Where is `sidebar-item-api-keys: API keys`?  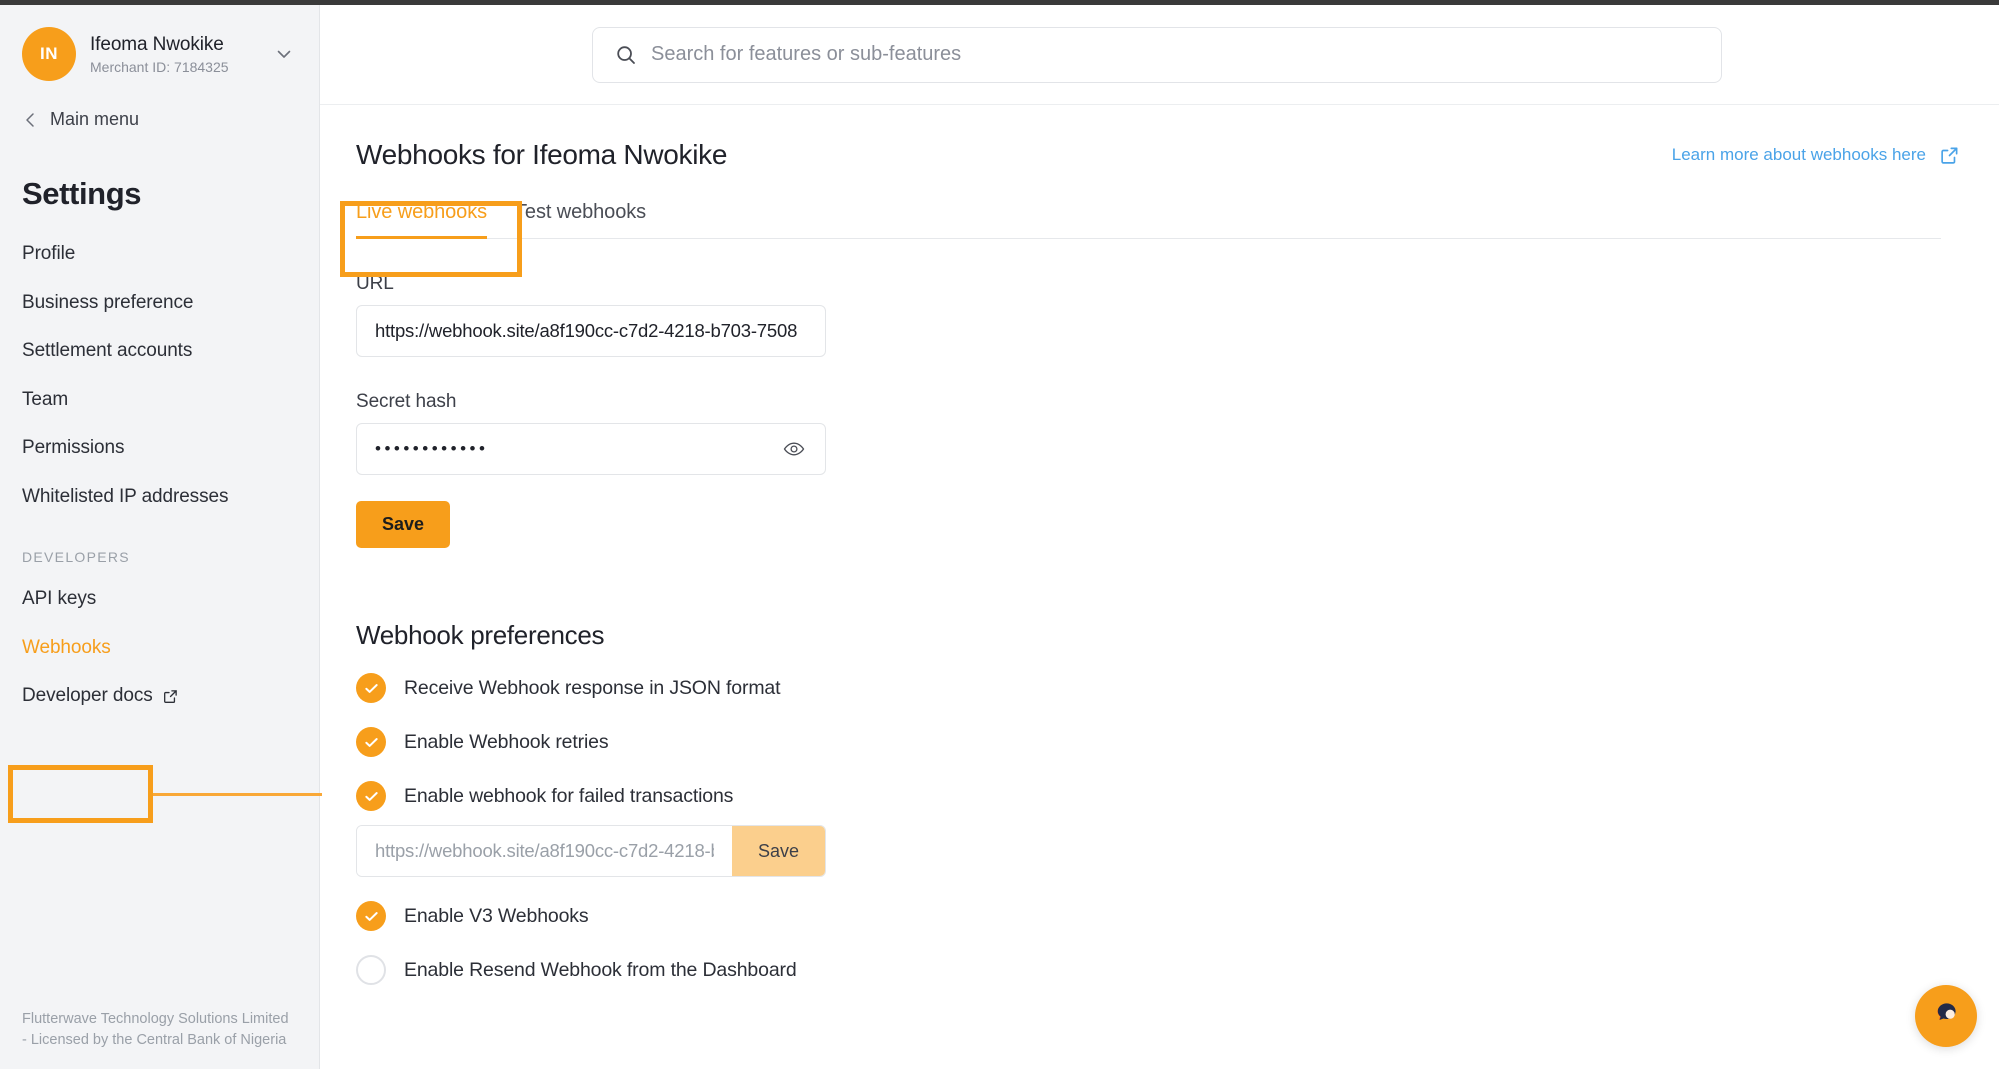
sidebar-item-api-keys: API keys is located at coordinates (159, 599).